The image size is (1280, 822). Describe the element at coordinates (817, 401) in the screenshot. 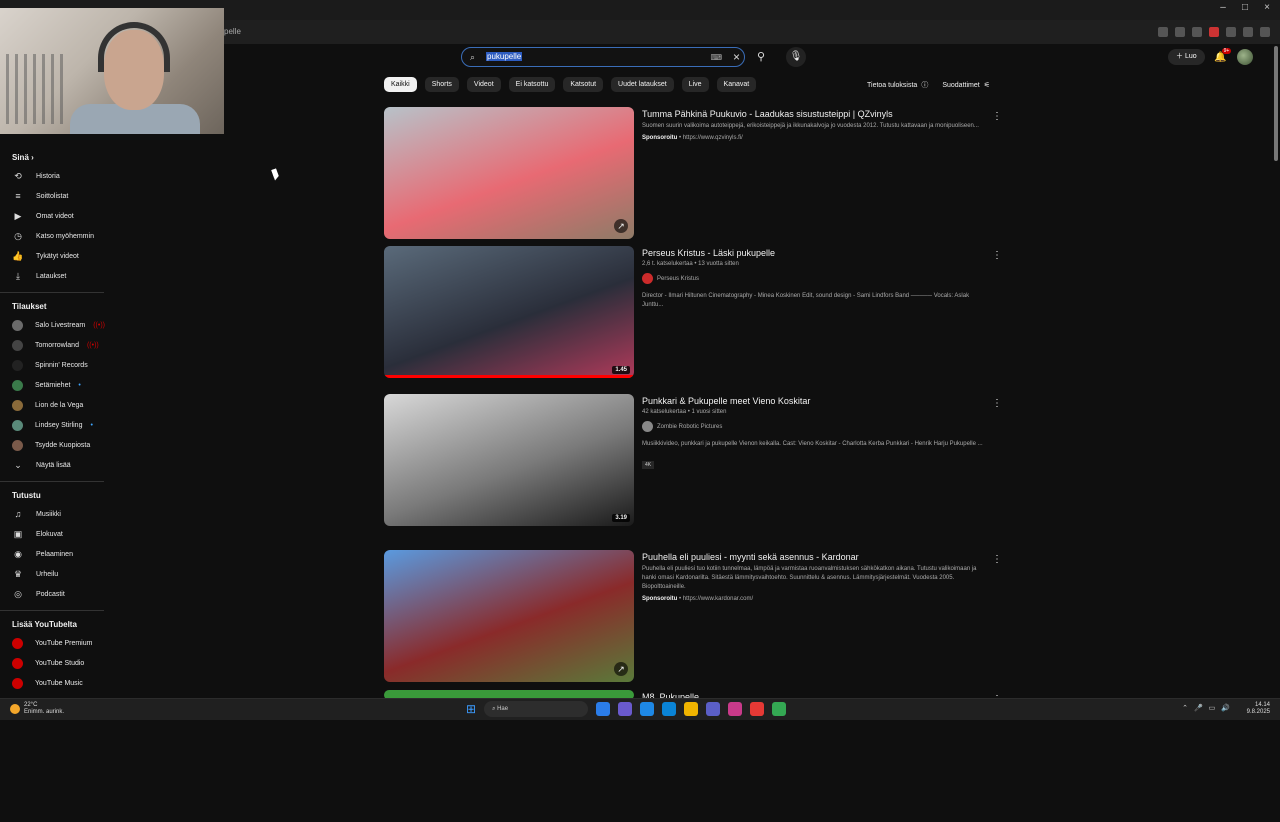

I see `video-title: Punkkari & Pukupelle meet Vieno Koskitar` at that location.